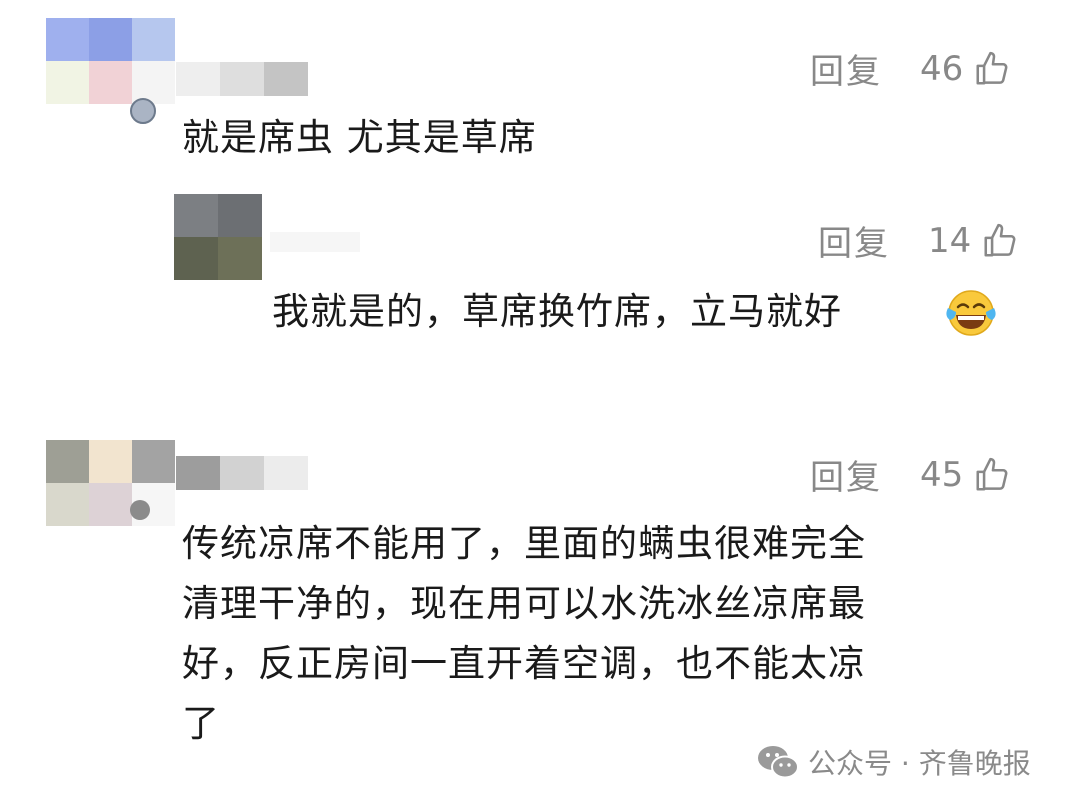  I want to click on like-count: 14, so click(950, 240).